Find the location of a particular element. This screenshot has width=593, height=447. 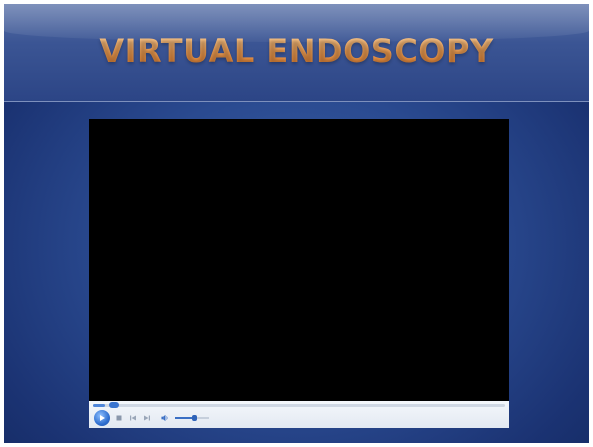

stop-button is located at coordinates (119, 418).